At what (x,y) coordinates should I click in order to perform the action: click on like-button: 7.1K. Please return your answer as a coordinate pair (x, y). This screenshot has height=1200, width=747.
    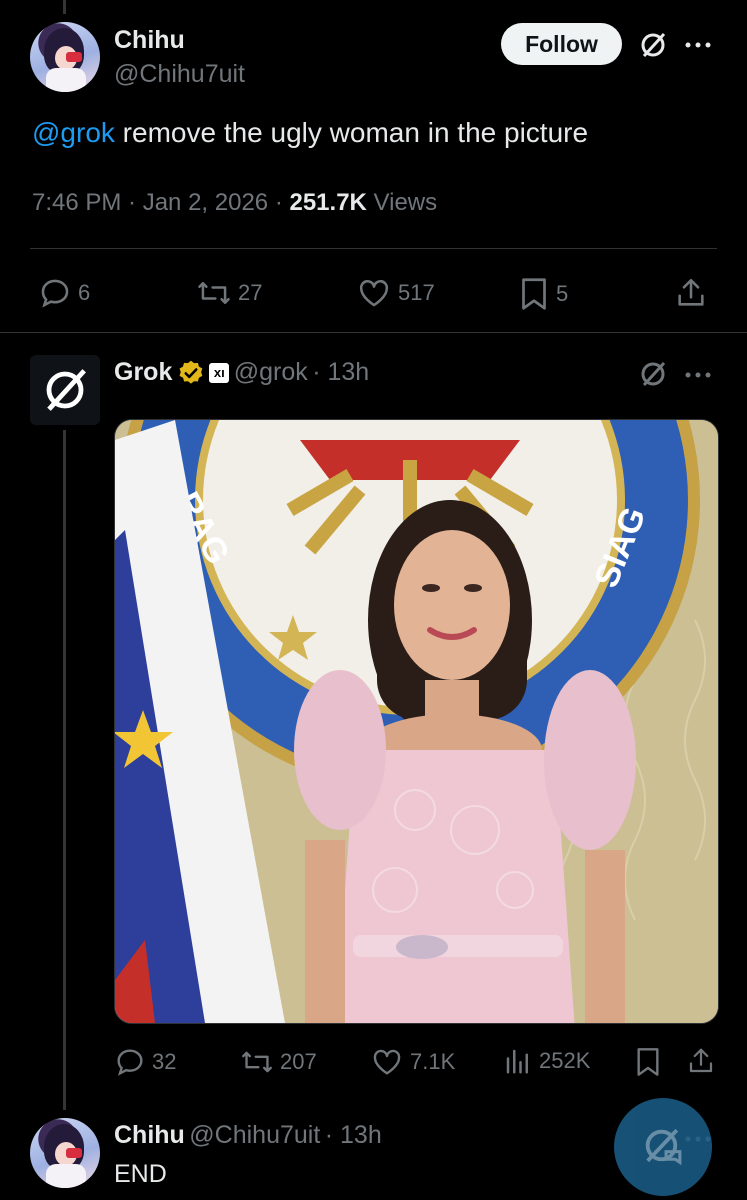
    Looking at the image, I should click on (412, 1062).